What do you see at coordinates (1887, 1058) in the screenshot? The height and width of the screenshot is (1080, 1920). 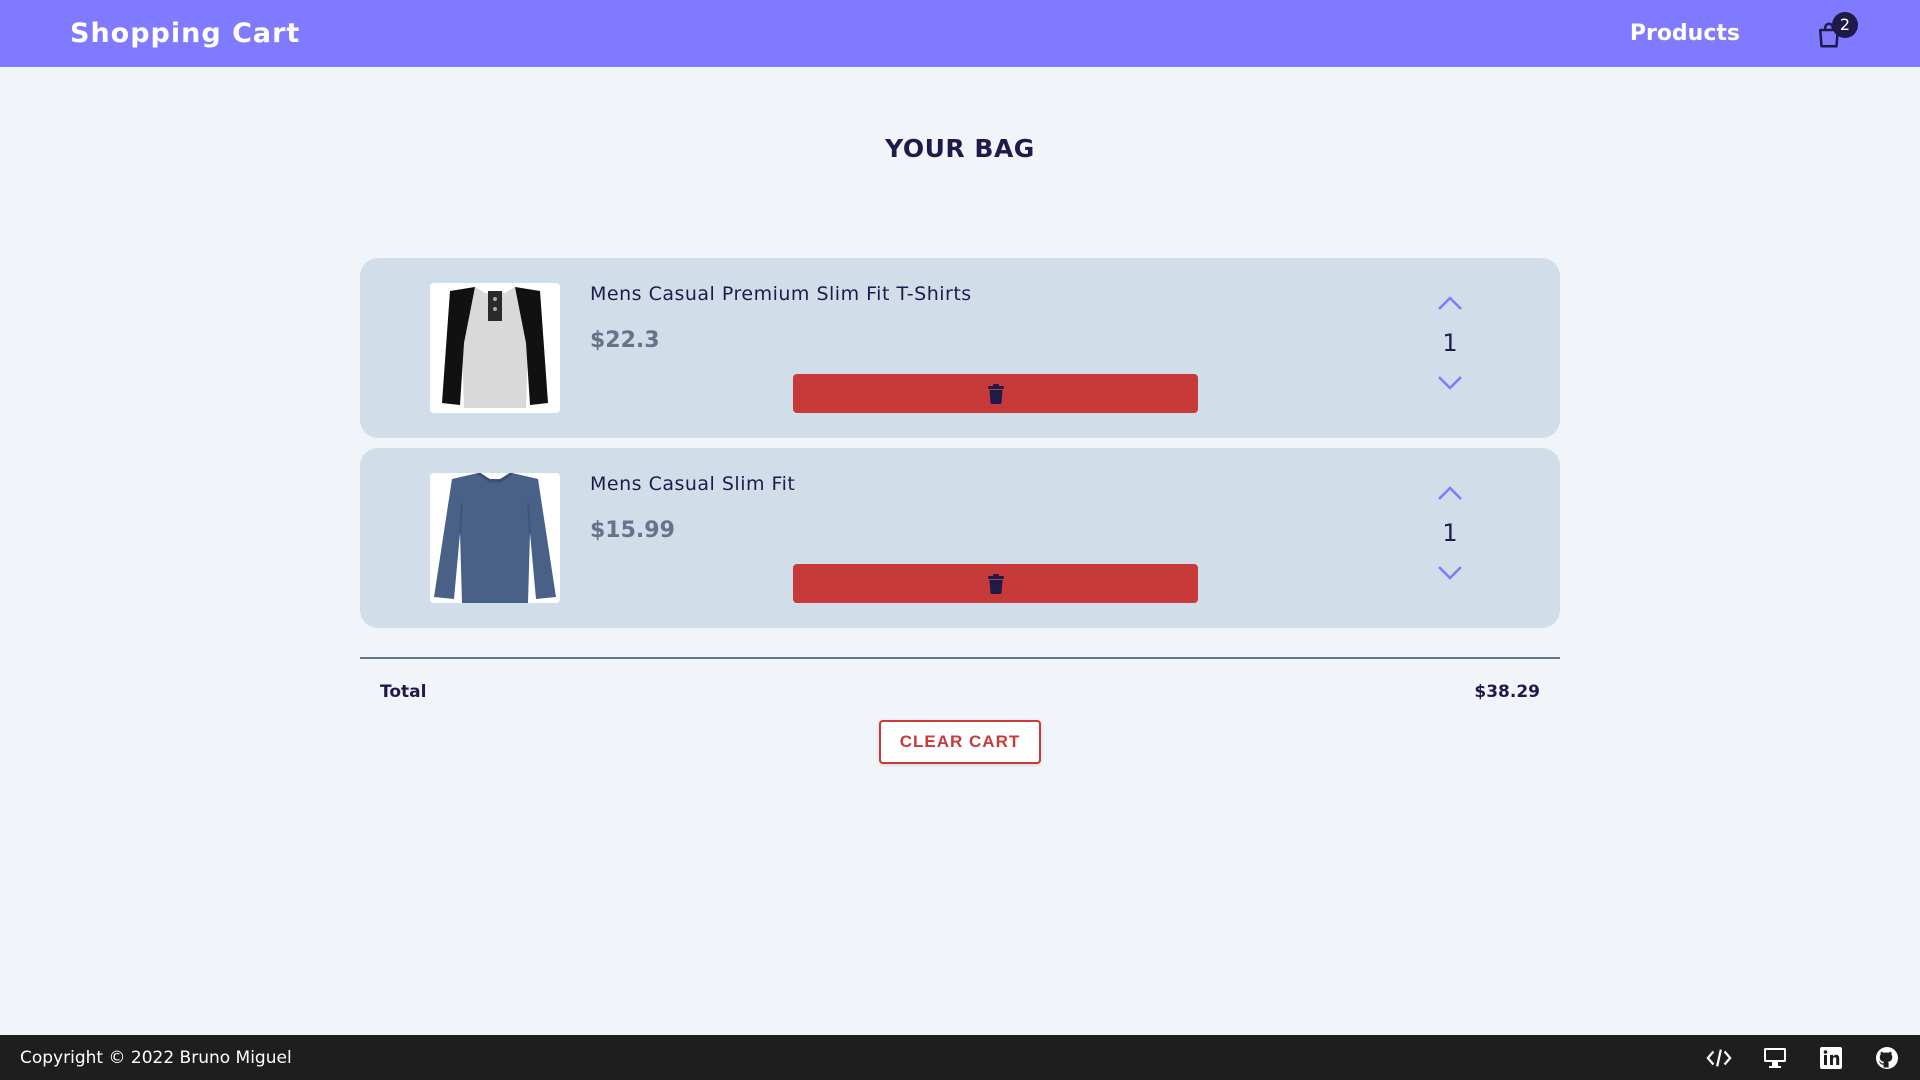 I see `github-icon` at bounding box center [1887, 1058].